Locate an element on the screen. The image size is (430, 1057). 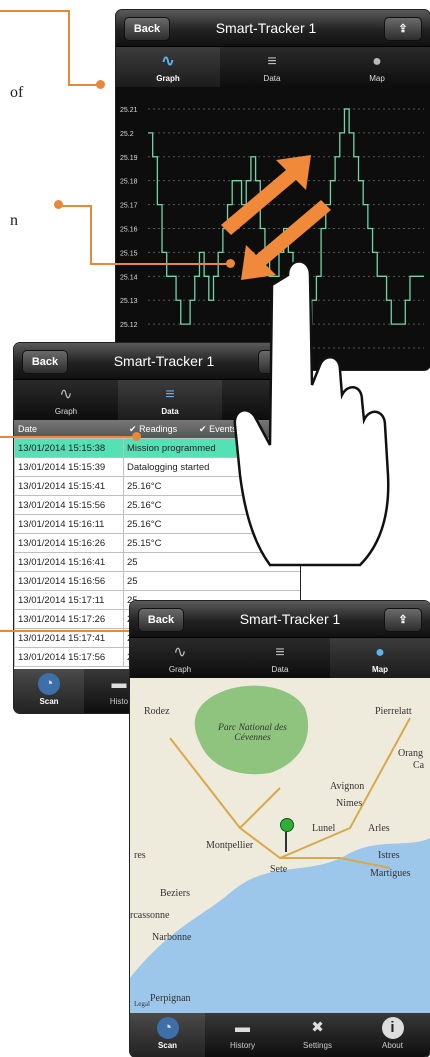
side-text-of: of is located at coordinates (17, 92).